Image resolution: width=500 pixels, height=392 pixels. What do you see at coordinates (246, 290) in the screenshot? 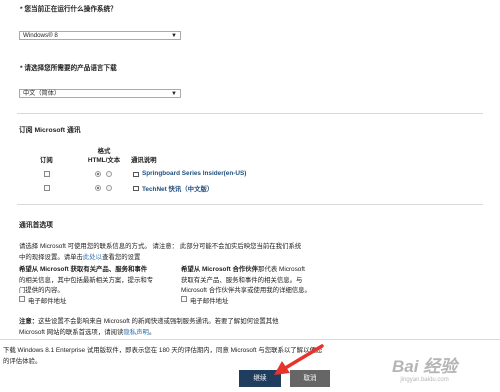
I see `partner-pref-line: Microsoft 合作伙伴共享或使用我的详细信息。` at bounding box center [246, 290].